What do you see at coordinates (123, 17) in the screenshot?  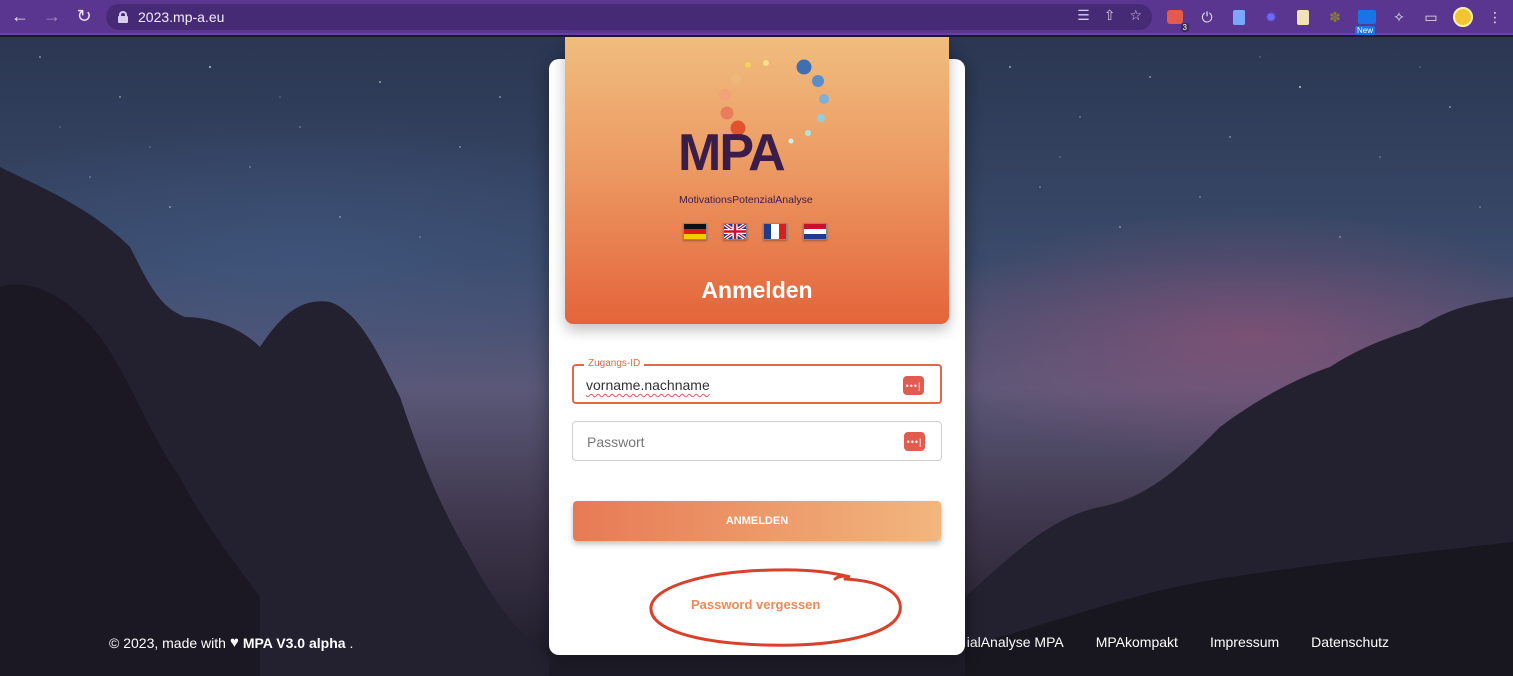 I see `lock-icon` at bounding box center [123, 17].